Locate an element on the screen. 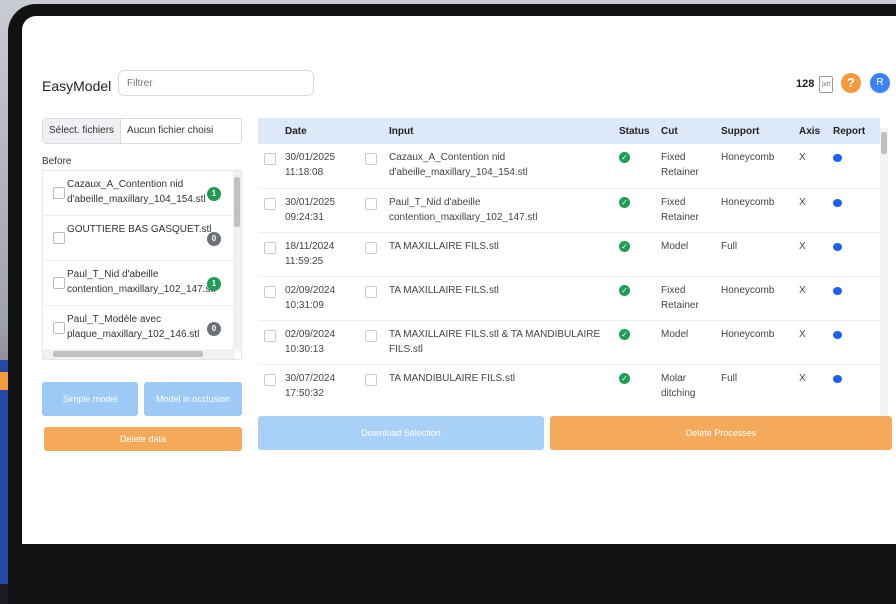  row-date: 02/09/2024 is located at coordinates (310, 334).